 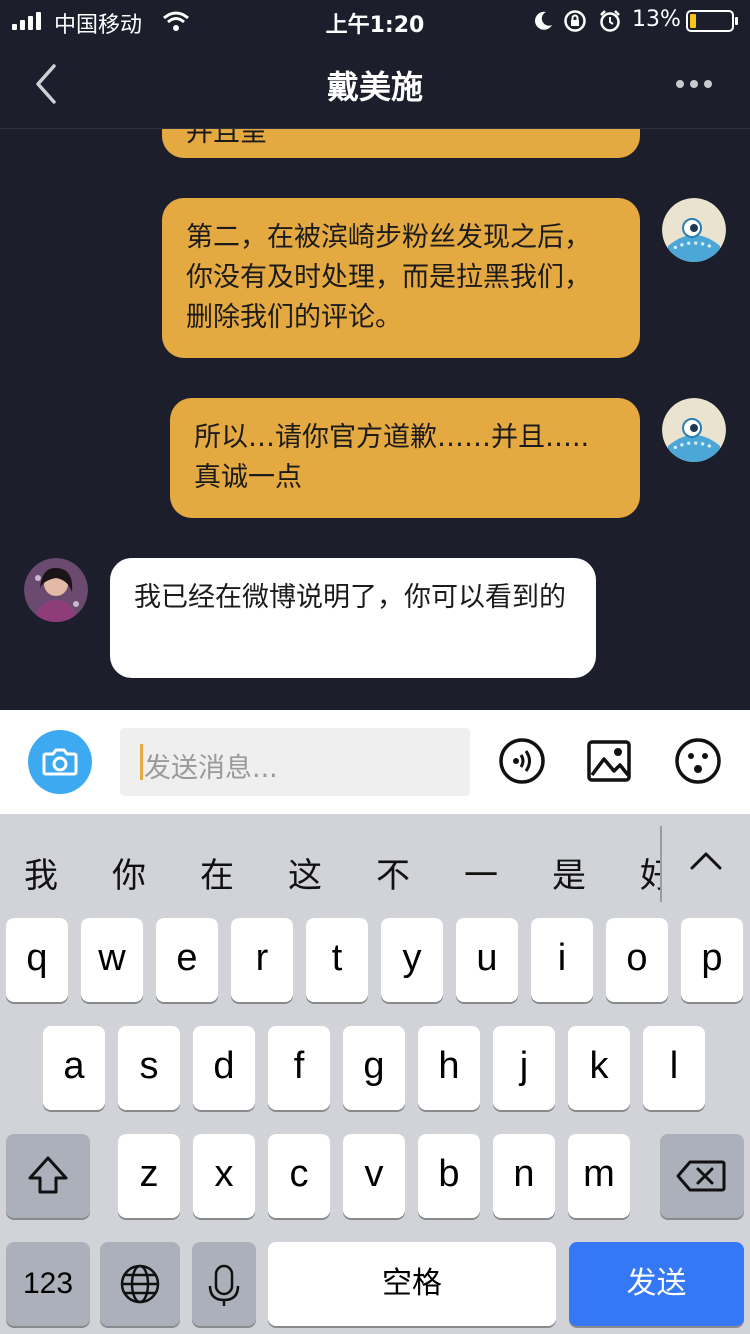 I want to click on key-y: y, so click(x=412, y=960).